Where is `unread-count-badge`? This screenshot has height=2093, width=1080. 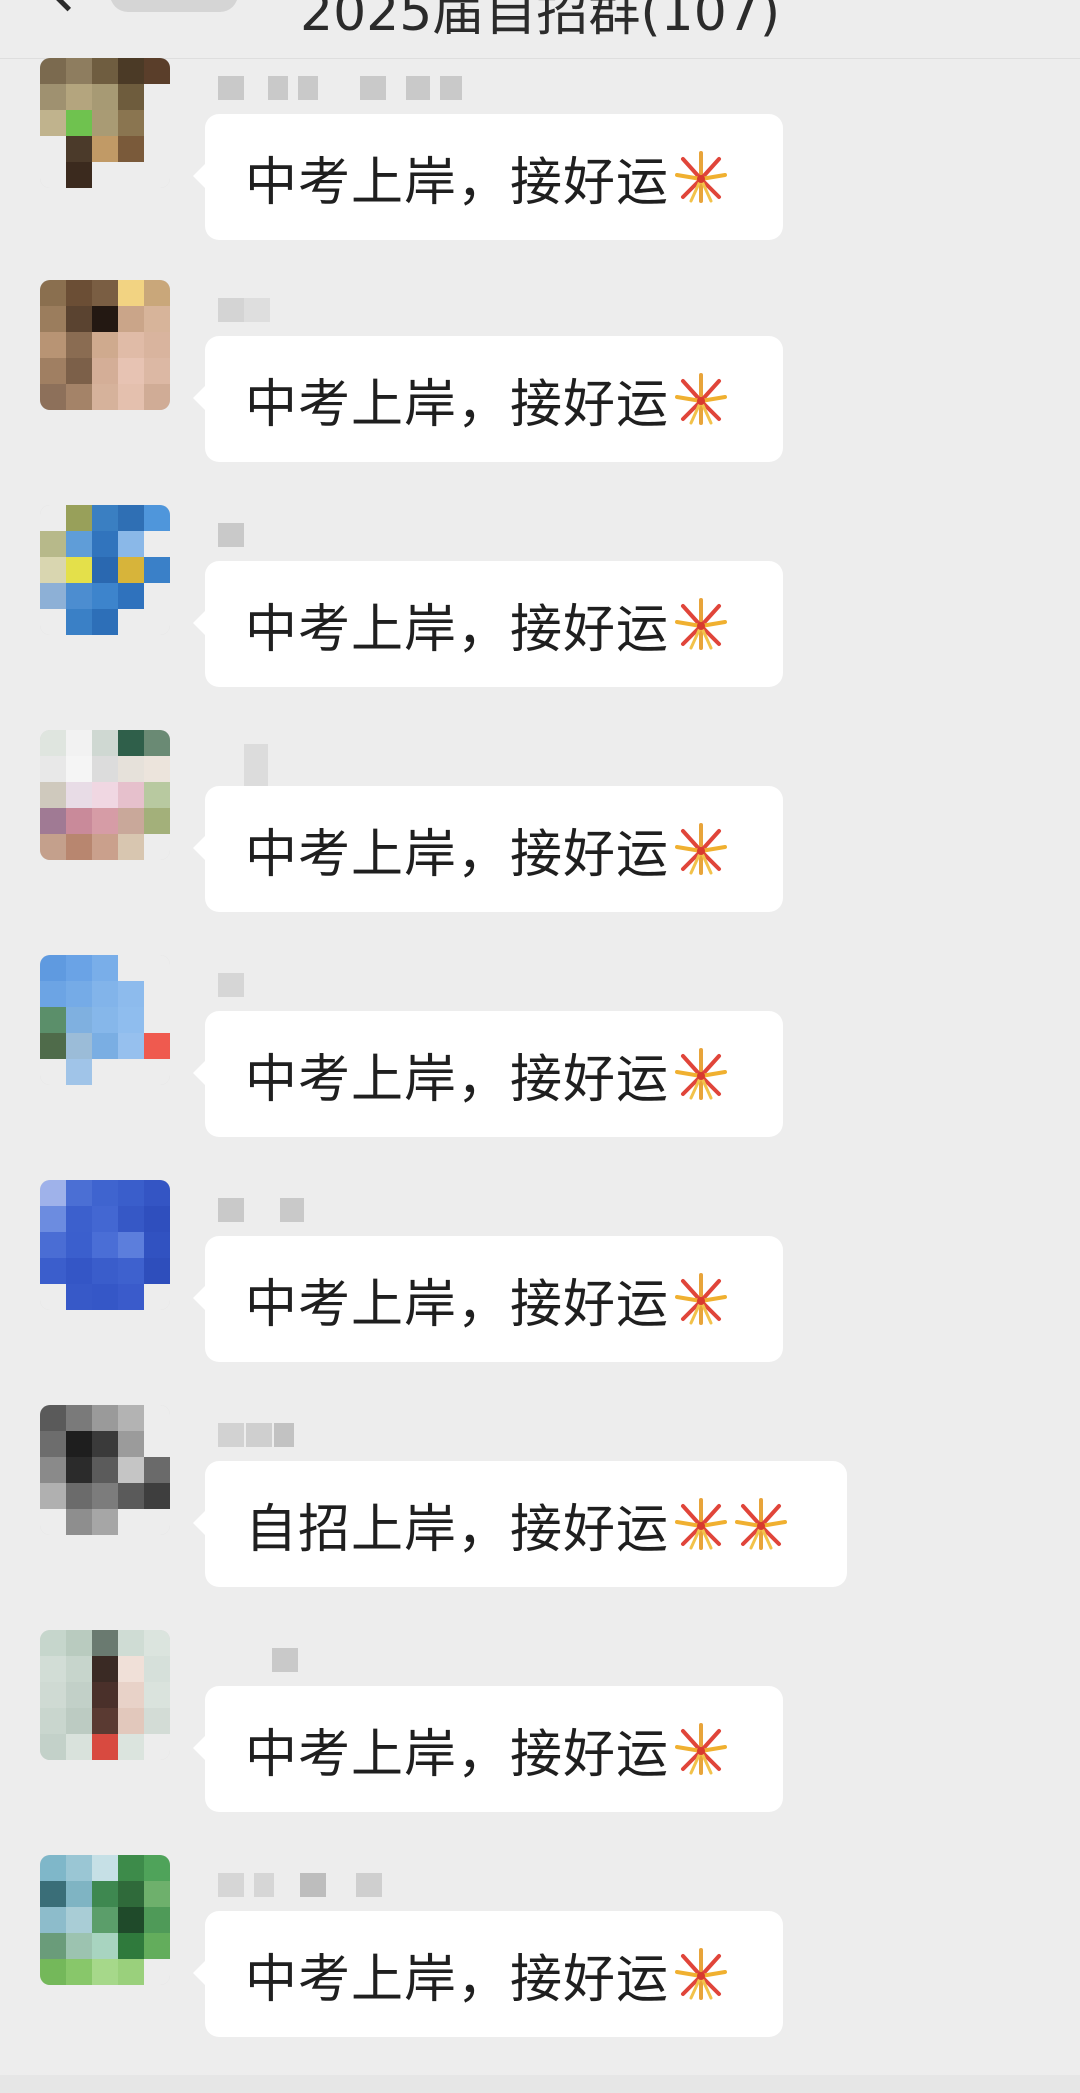 unread-count-badge is located at coordinates (174, 6).